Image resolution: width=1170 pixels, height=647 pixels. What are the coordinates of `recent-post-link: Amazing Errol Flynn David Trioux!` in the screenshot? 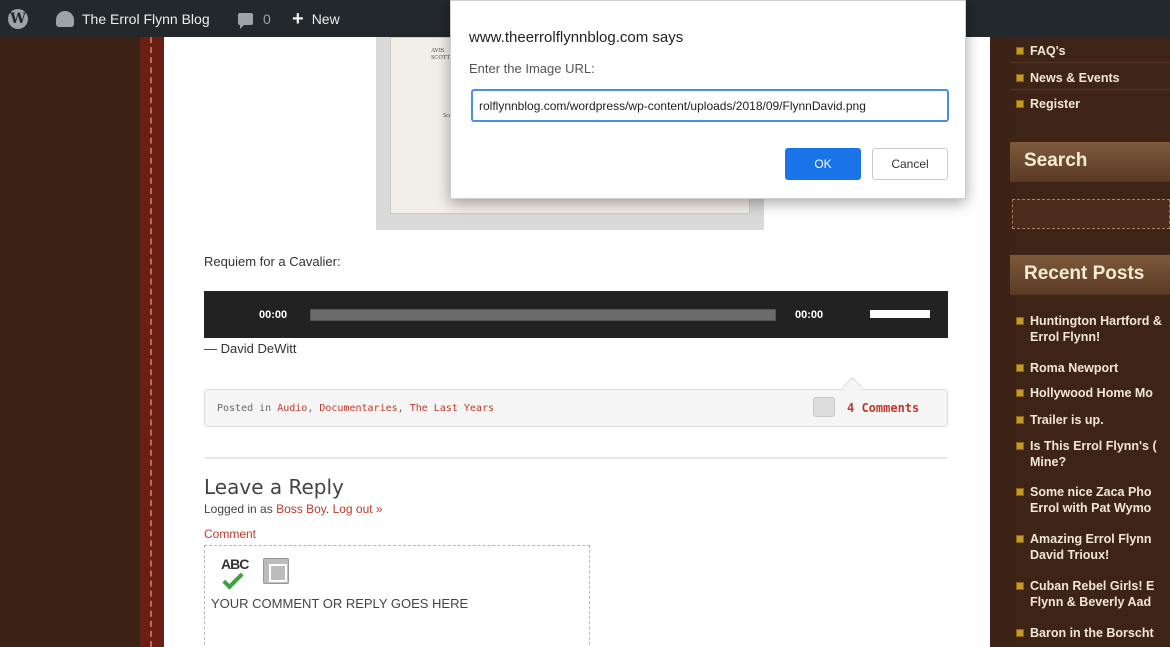 It's located at (1084, 547).